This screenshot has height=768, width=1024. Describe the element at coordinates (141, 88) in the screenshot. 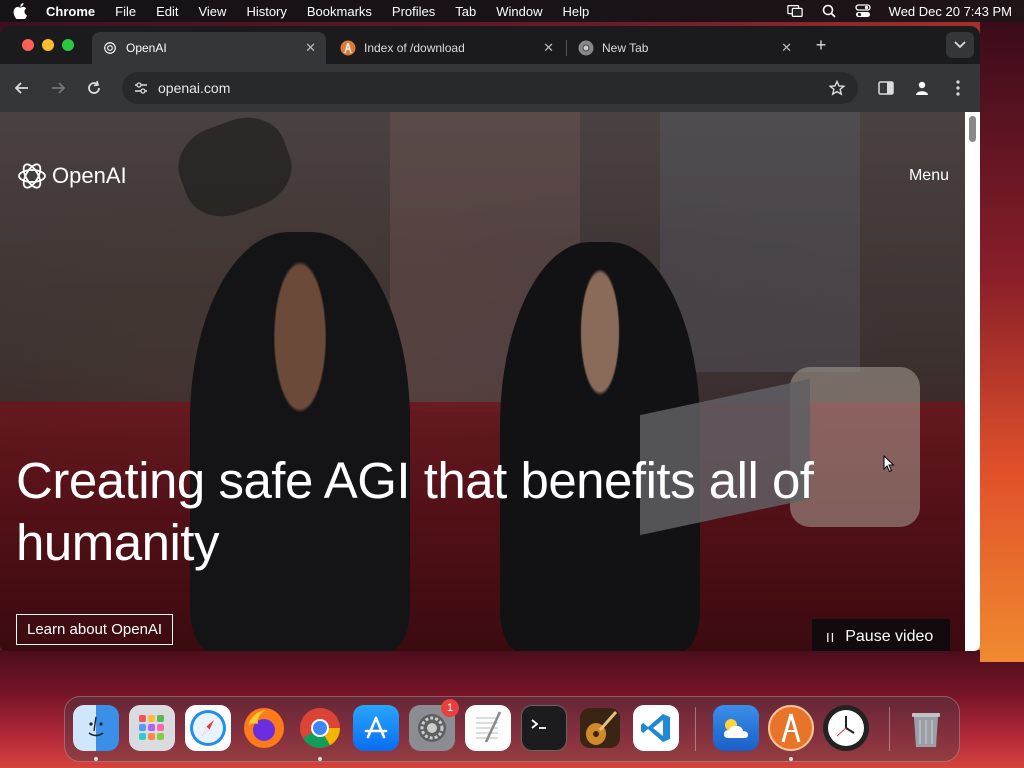

I see `site-settings-icon` at that location.